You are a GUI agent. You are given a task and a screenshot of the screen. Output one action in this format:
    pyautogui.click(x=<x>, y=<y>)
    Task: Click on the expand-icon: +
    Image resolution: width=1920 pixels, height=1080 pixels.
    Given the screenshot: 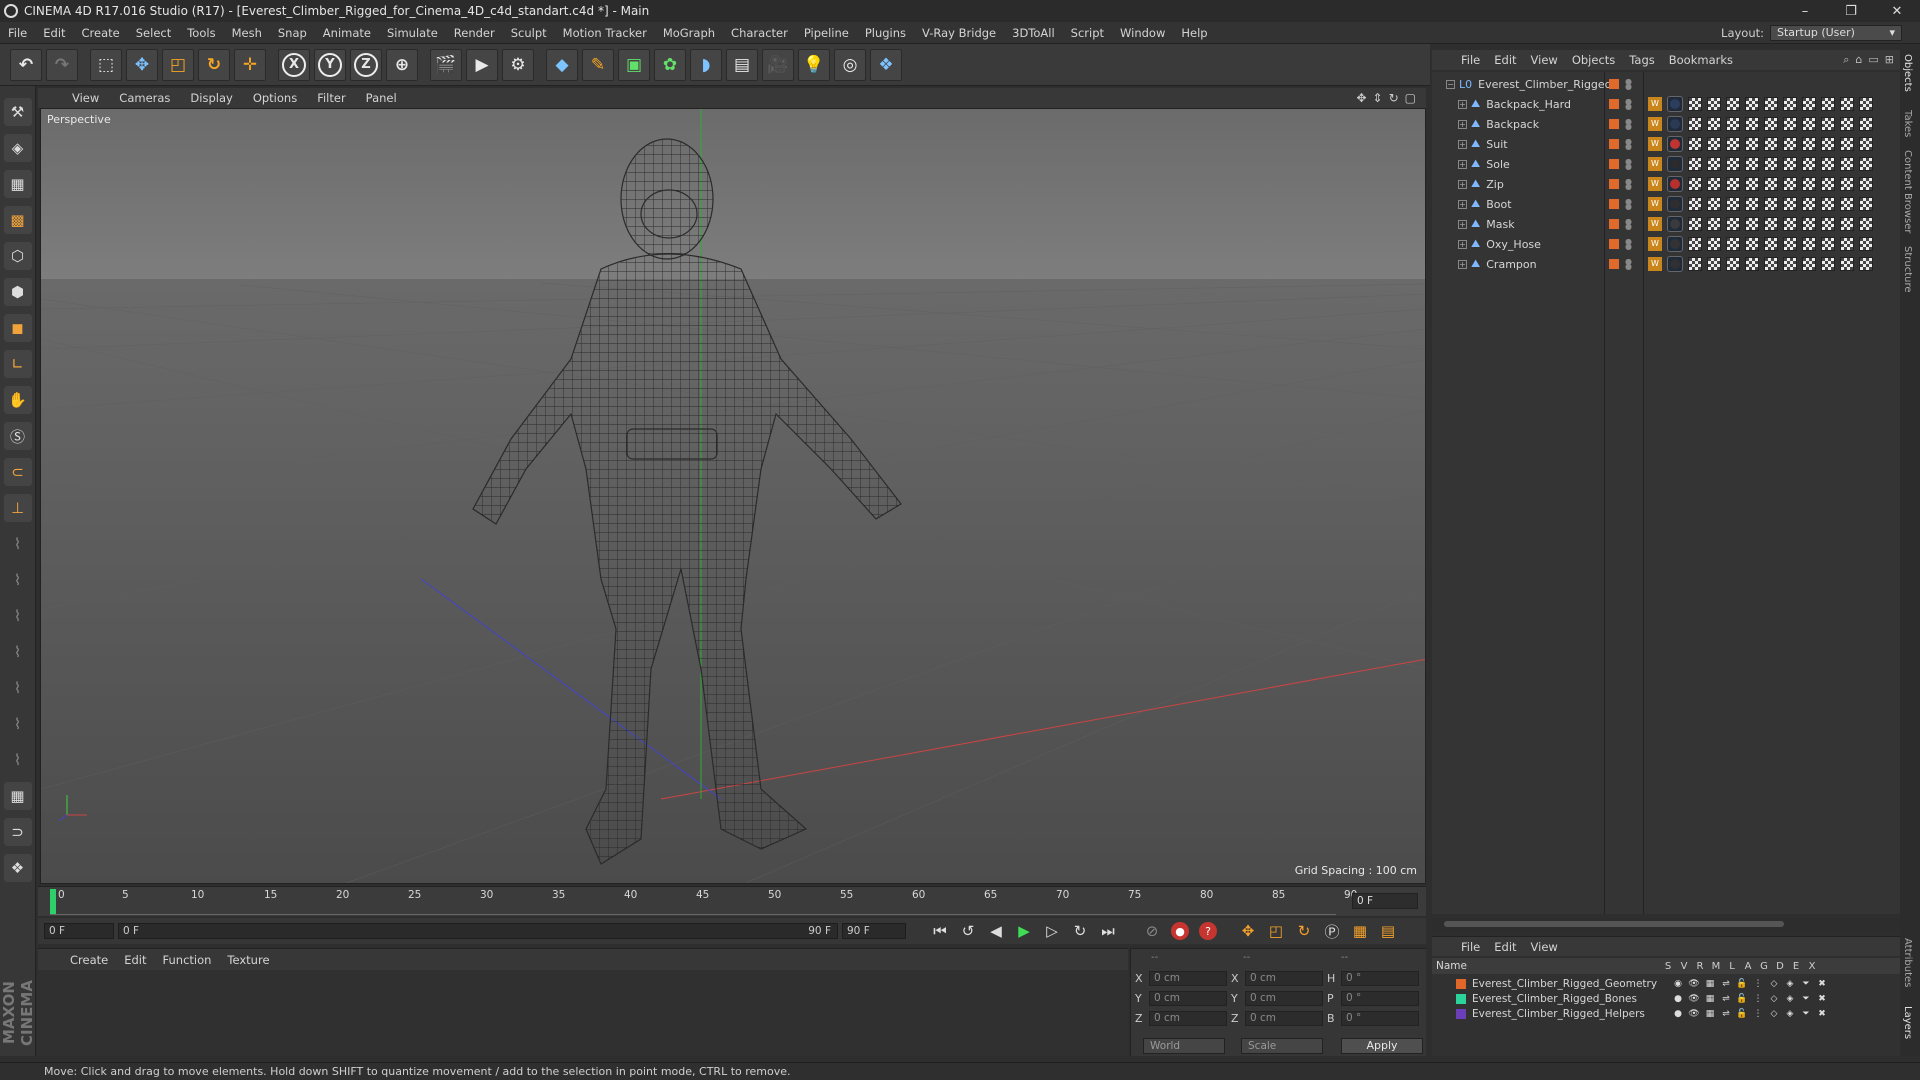 What is the action you would take?
    pyautogui.click(x=1462, y=144)
    